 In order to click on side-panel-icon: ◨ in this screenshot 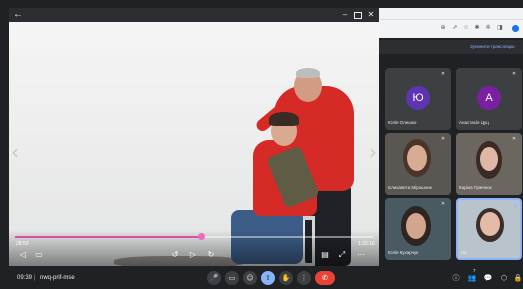, I will do `click(500, 28)`.